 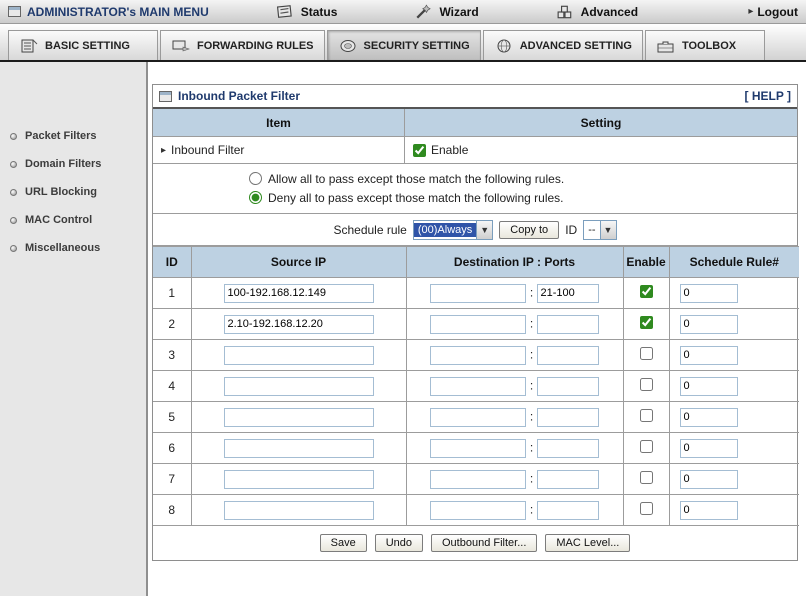 What do you see at coordinates (475, 150) in the screenshot?
I see `inbound-filter-row: ▸ Inbound Filter Enable` at bounding box center [475, 150].